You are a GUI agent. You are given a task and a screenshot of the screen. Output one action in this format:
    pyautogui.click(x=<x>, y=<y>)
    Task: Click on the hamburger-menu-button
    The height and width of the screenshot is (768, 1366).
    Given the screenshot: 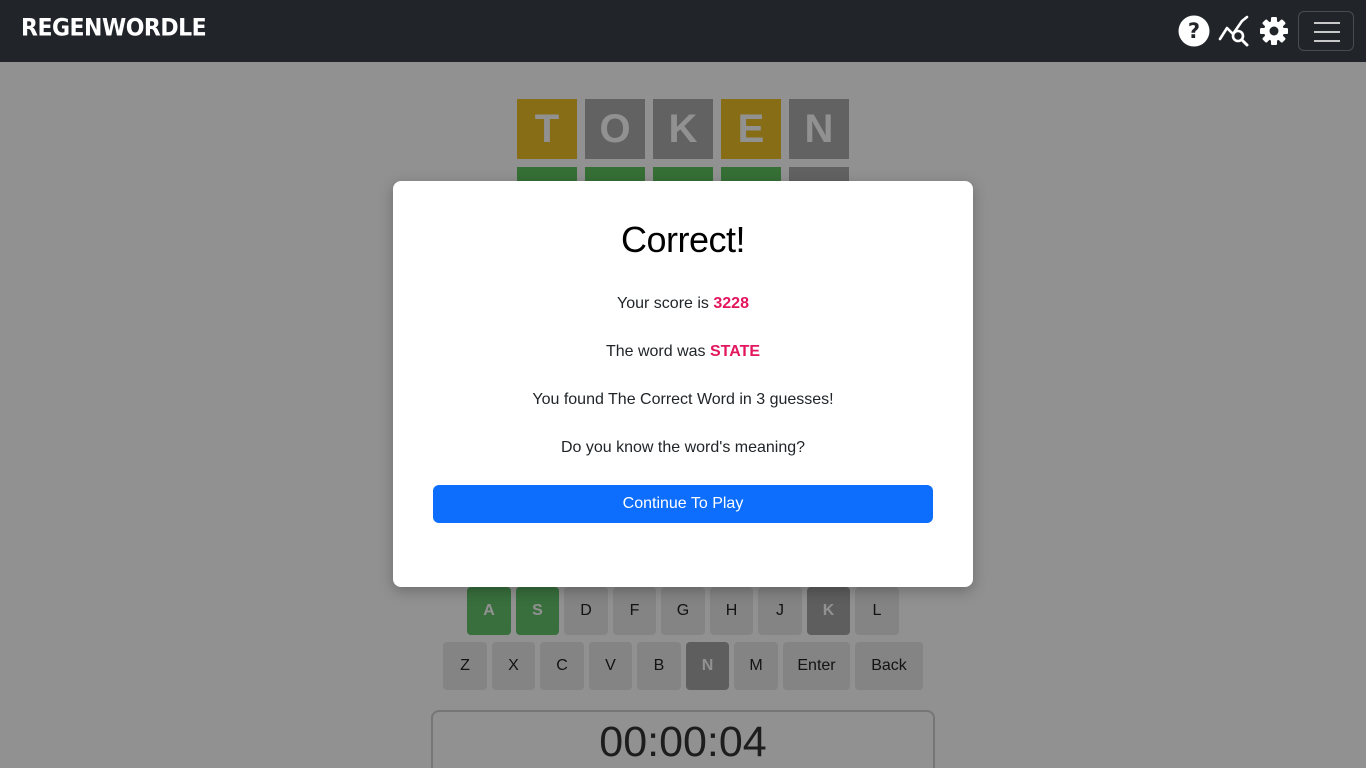 What is the action you would take?
    pyautogui.click(x=1326, y=31)
    